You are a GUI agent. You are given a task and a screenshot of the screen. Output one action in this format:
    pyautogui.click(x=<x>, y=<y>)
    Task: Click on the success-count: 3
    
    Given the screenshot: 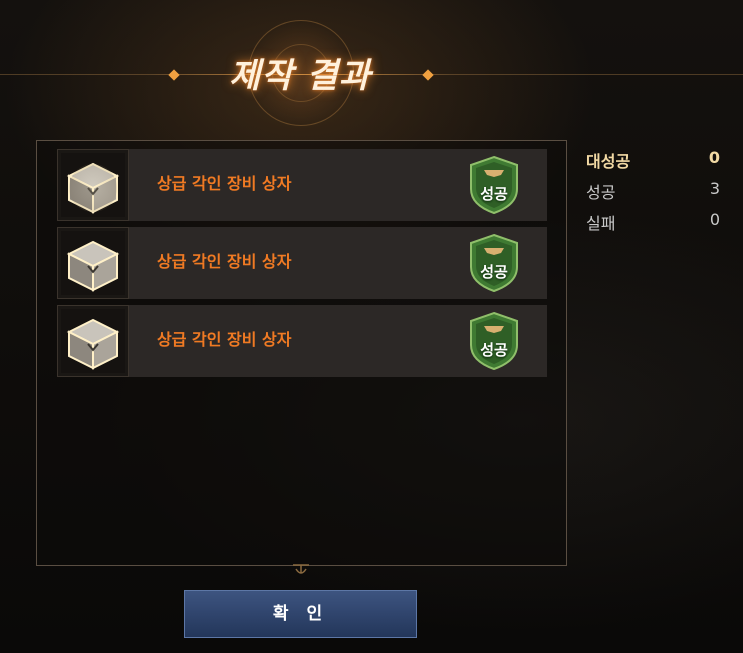 What is the action you would take?
    pyautogui.click(x=714, y=188)
    